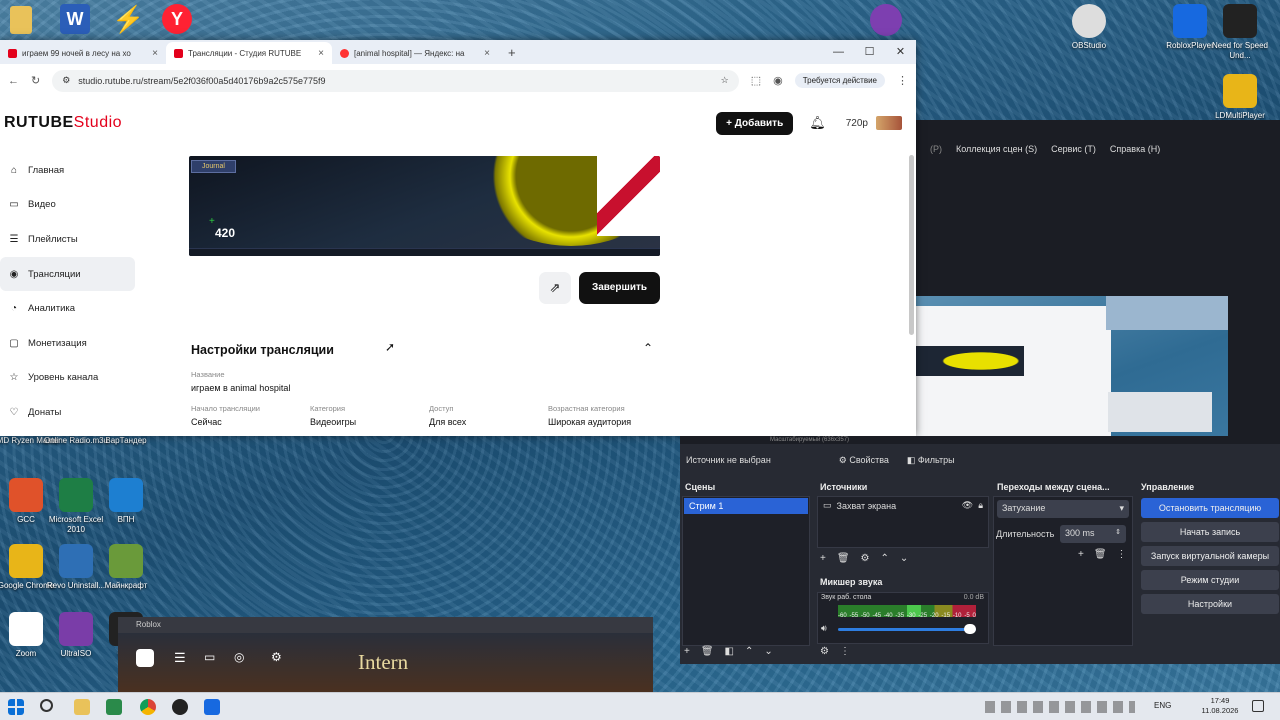 The image size is (1280, 720). What do you see at coordinates (276, 657) in the screenshot?
I see `settings-icon: ⚙` at bounding box center [276, 657].